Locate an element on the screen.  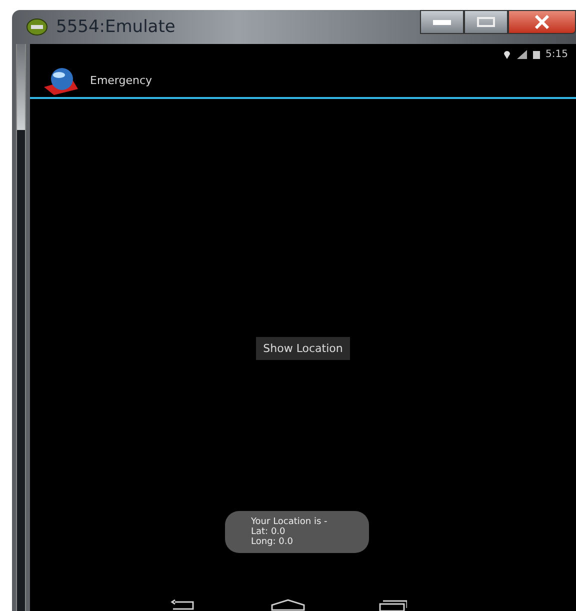
android-icon is located at coordinates (37, 27).